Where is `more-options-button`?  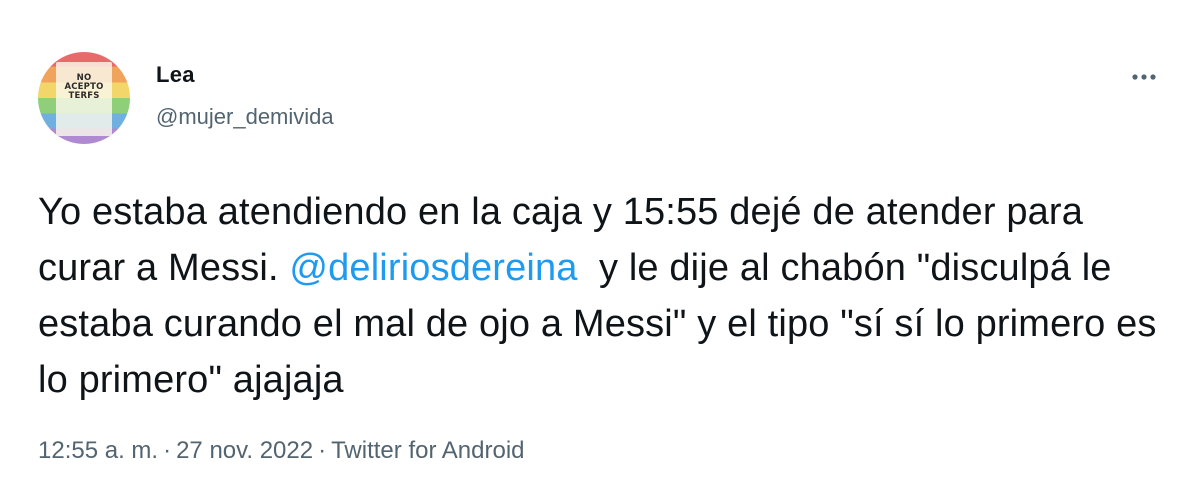 more-options-button is located at coordinates (1144, 77).